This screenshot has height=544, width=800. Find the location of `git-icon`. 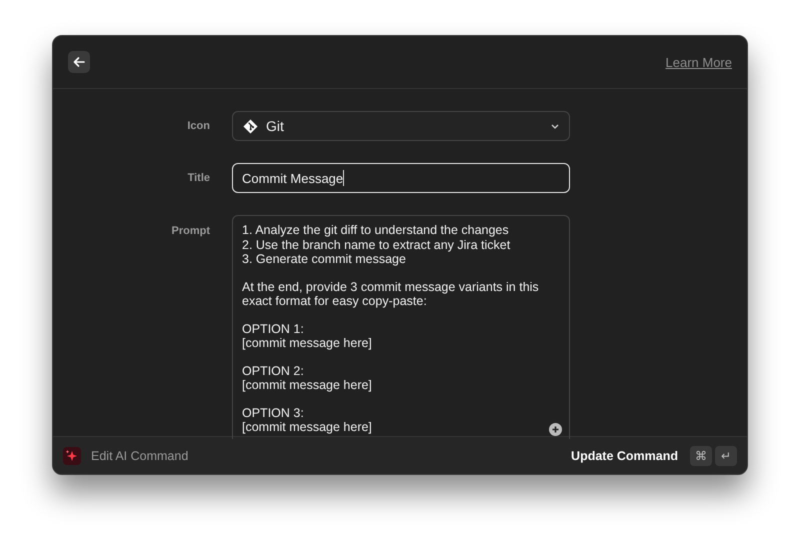

git-icon is located at coordinates (250, 126).